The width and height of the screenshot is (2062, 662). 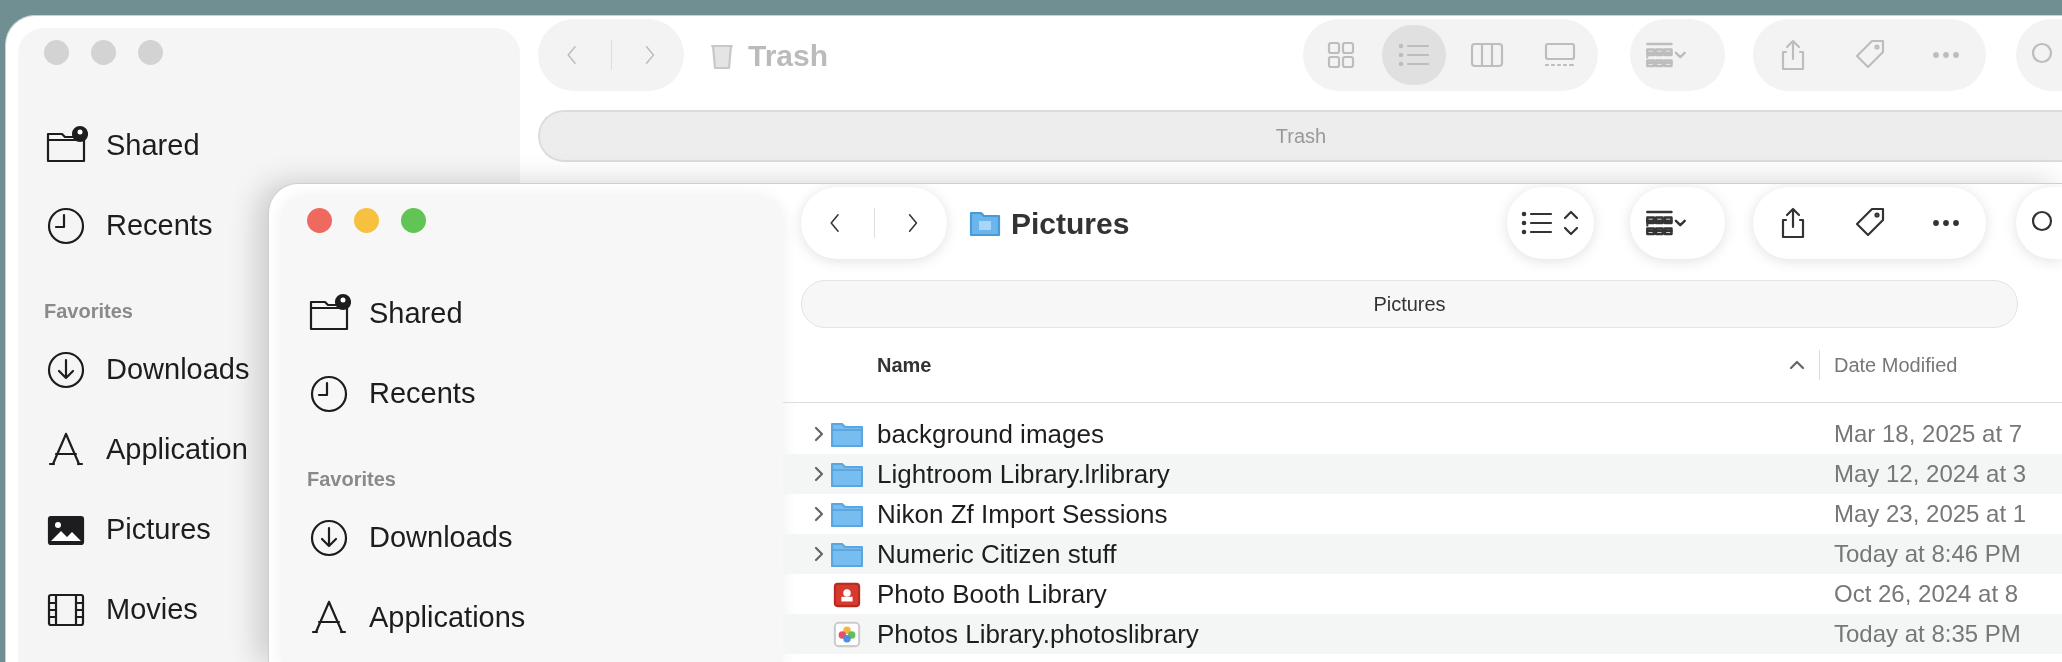 What do you see at coordinates (1300, 136) in the screenshot?
I see `path-bar: Trash` at bounding box center [1300, 136].